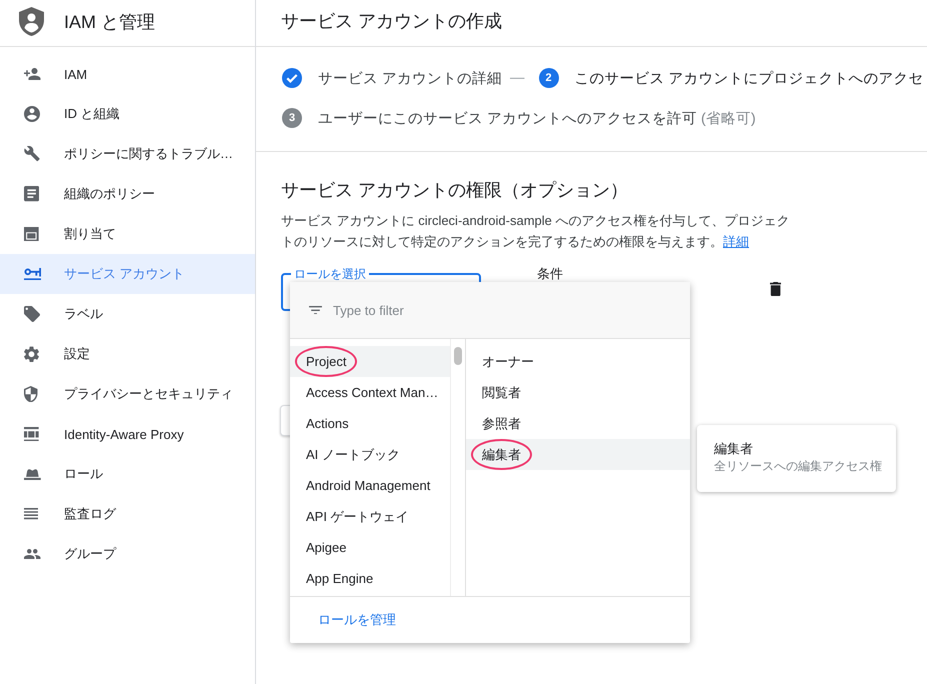  What do you see at coordinates (127, 554) in the screenshot?
I see `sidebar-item: グループ` at bounding box center [127, 554].